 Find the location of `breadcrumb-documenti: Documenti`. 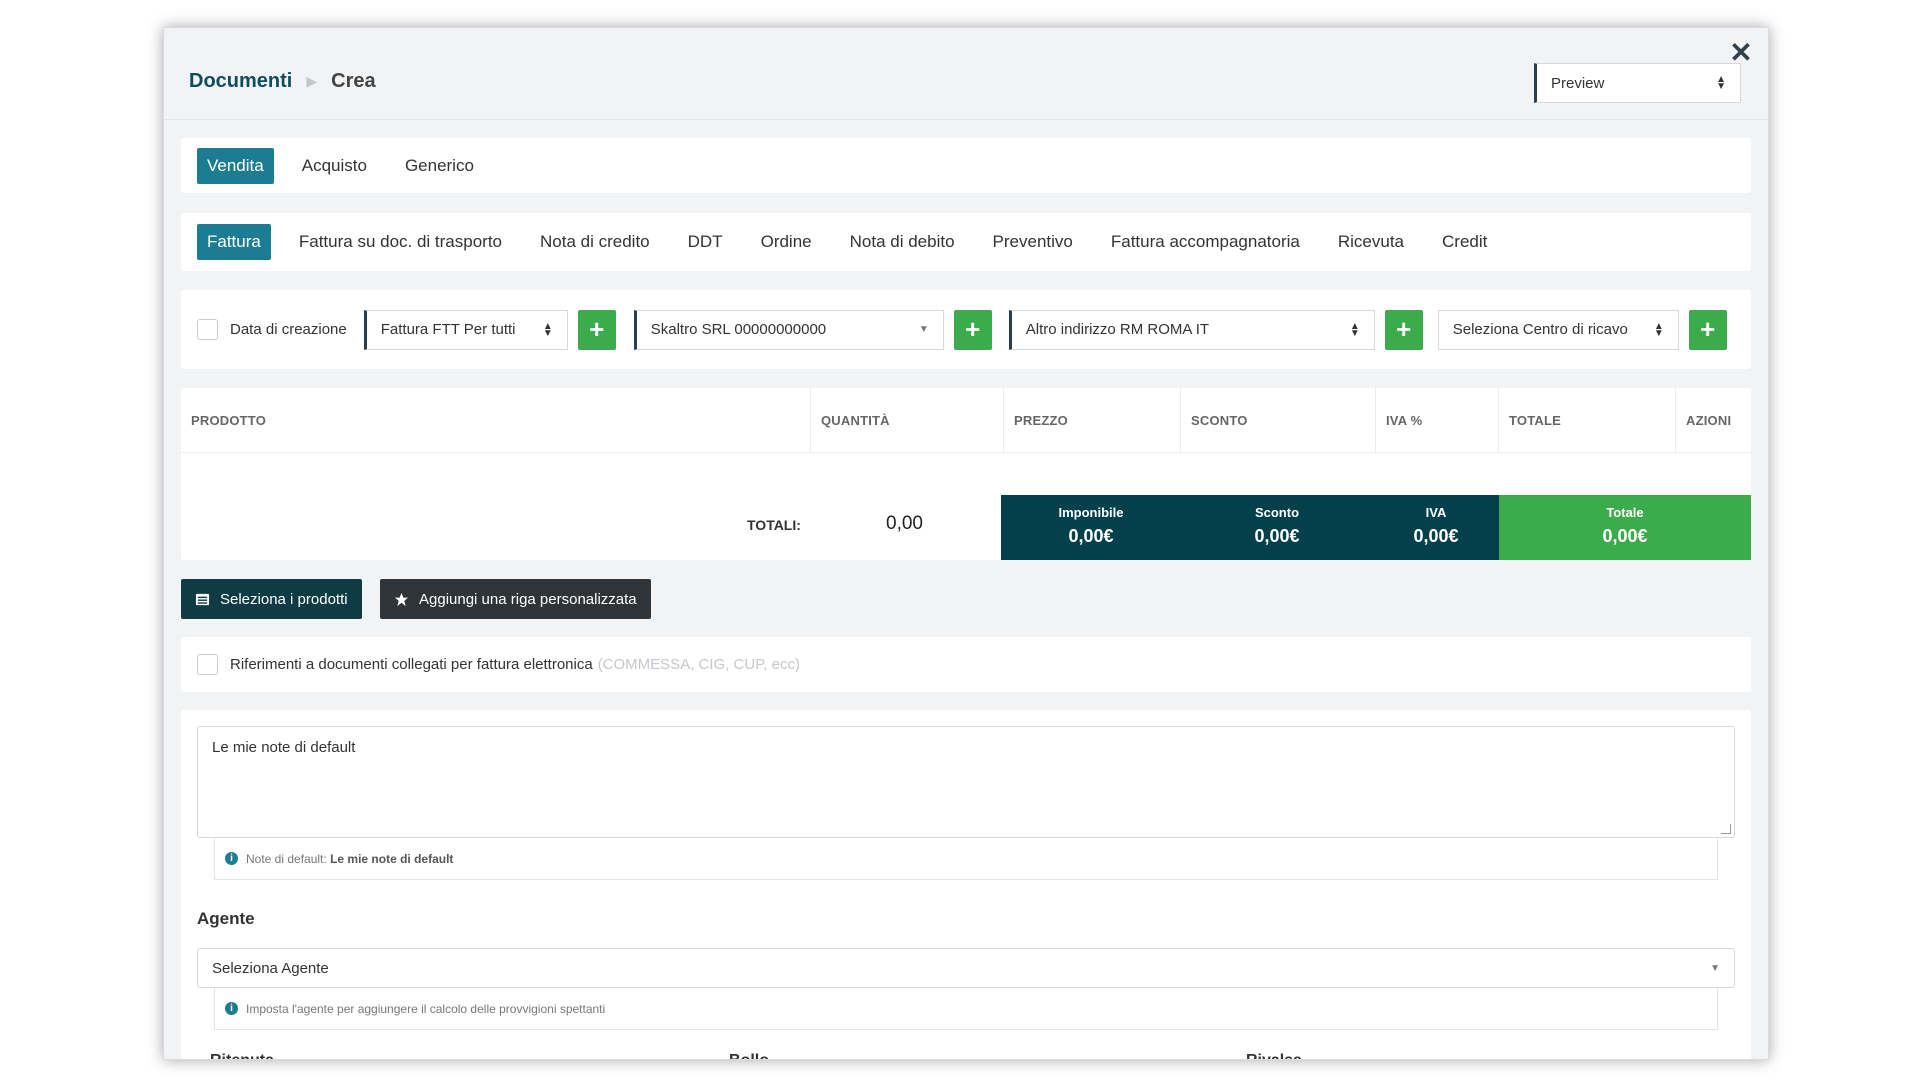

breadcrumb-documenti: Documenti is located at coordinates (240, 81).